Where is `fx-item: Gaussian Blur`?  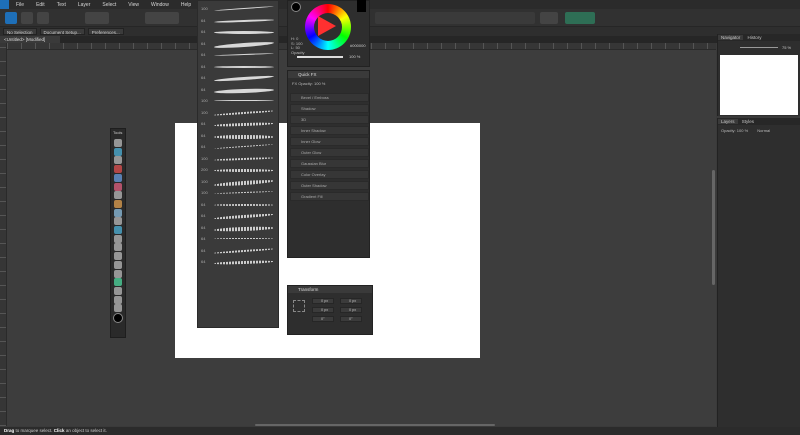
fx-item: Gaussian Blur is located at coordinates (329, 163).